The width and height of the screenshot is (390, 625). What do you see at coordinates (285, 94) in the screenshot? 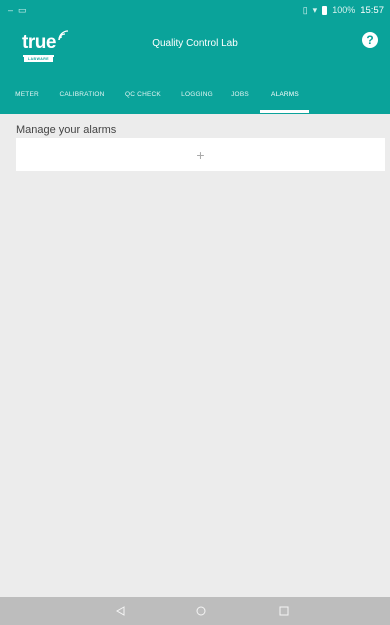
I see `tab-alarms: ALARMS` at bounding box center [285, 94].